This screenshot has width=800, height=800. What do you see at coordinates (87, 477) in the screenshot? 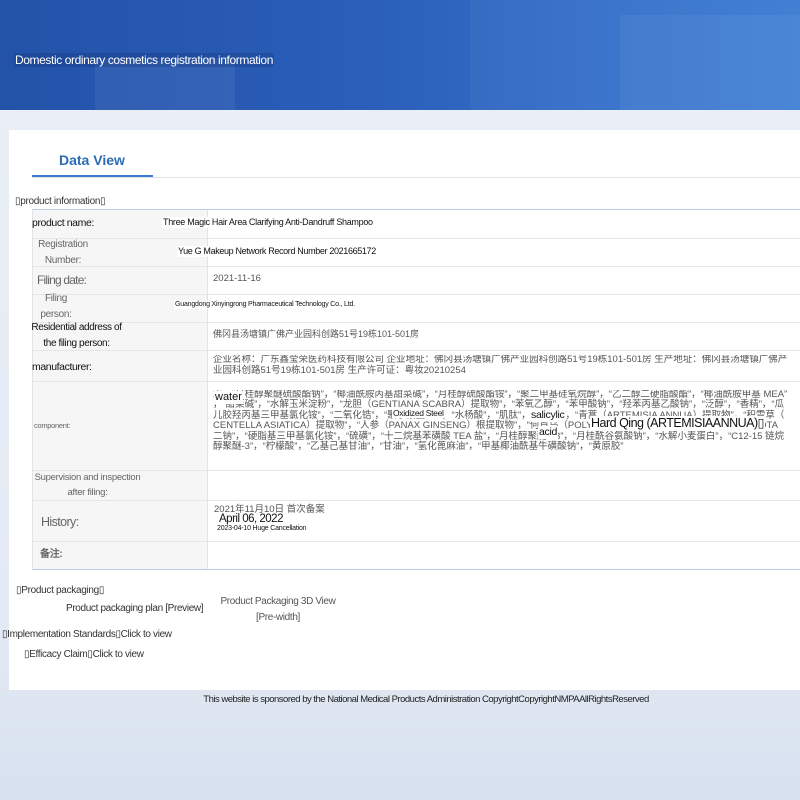
I see `label-line: Supervision and inspection` at bounding box center [87, 477].